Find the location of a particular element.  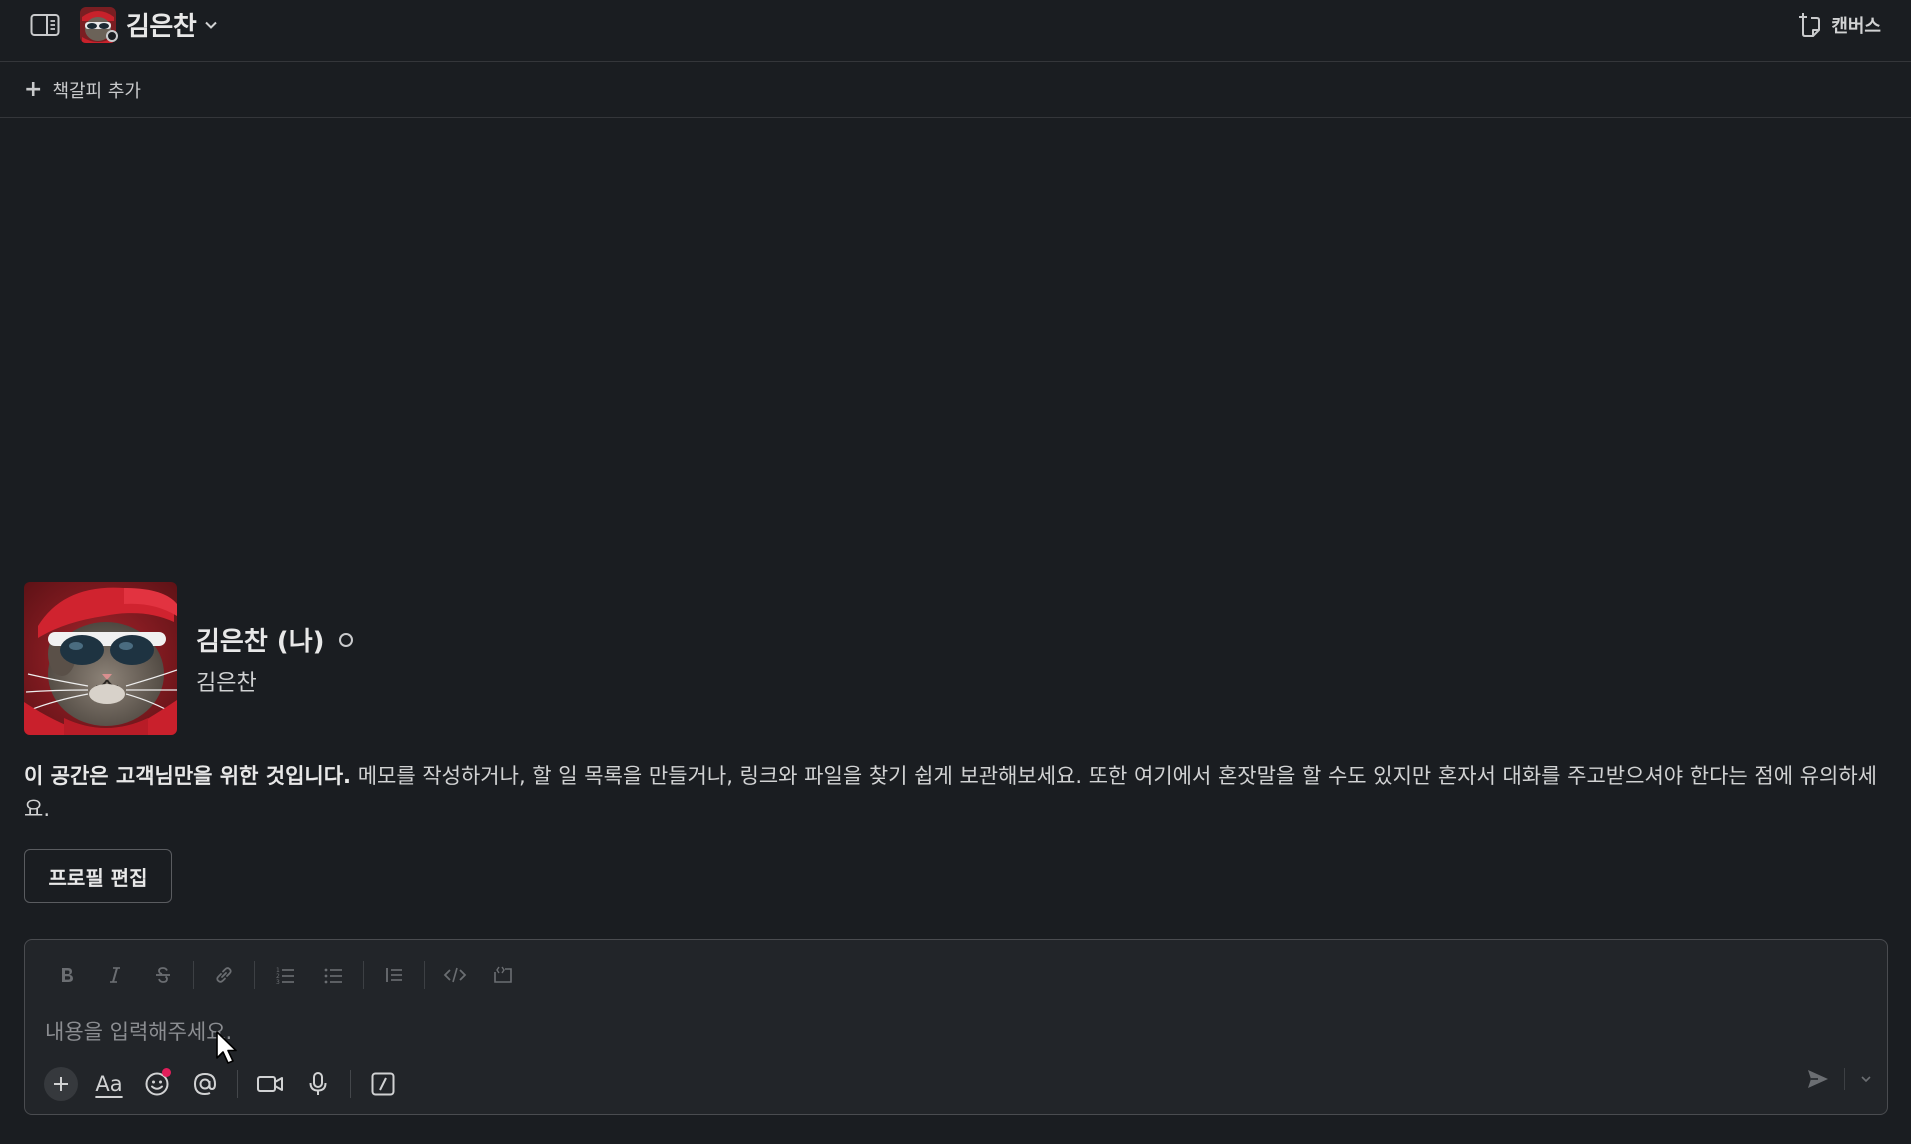

ordered-list-icon: 123 is located at coordinates (285, 975).